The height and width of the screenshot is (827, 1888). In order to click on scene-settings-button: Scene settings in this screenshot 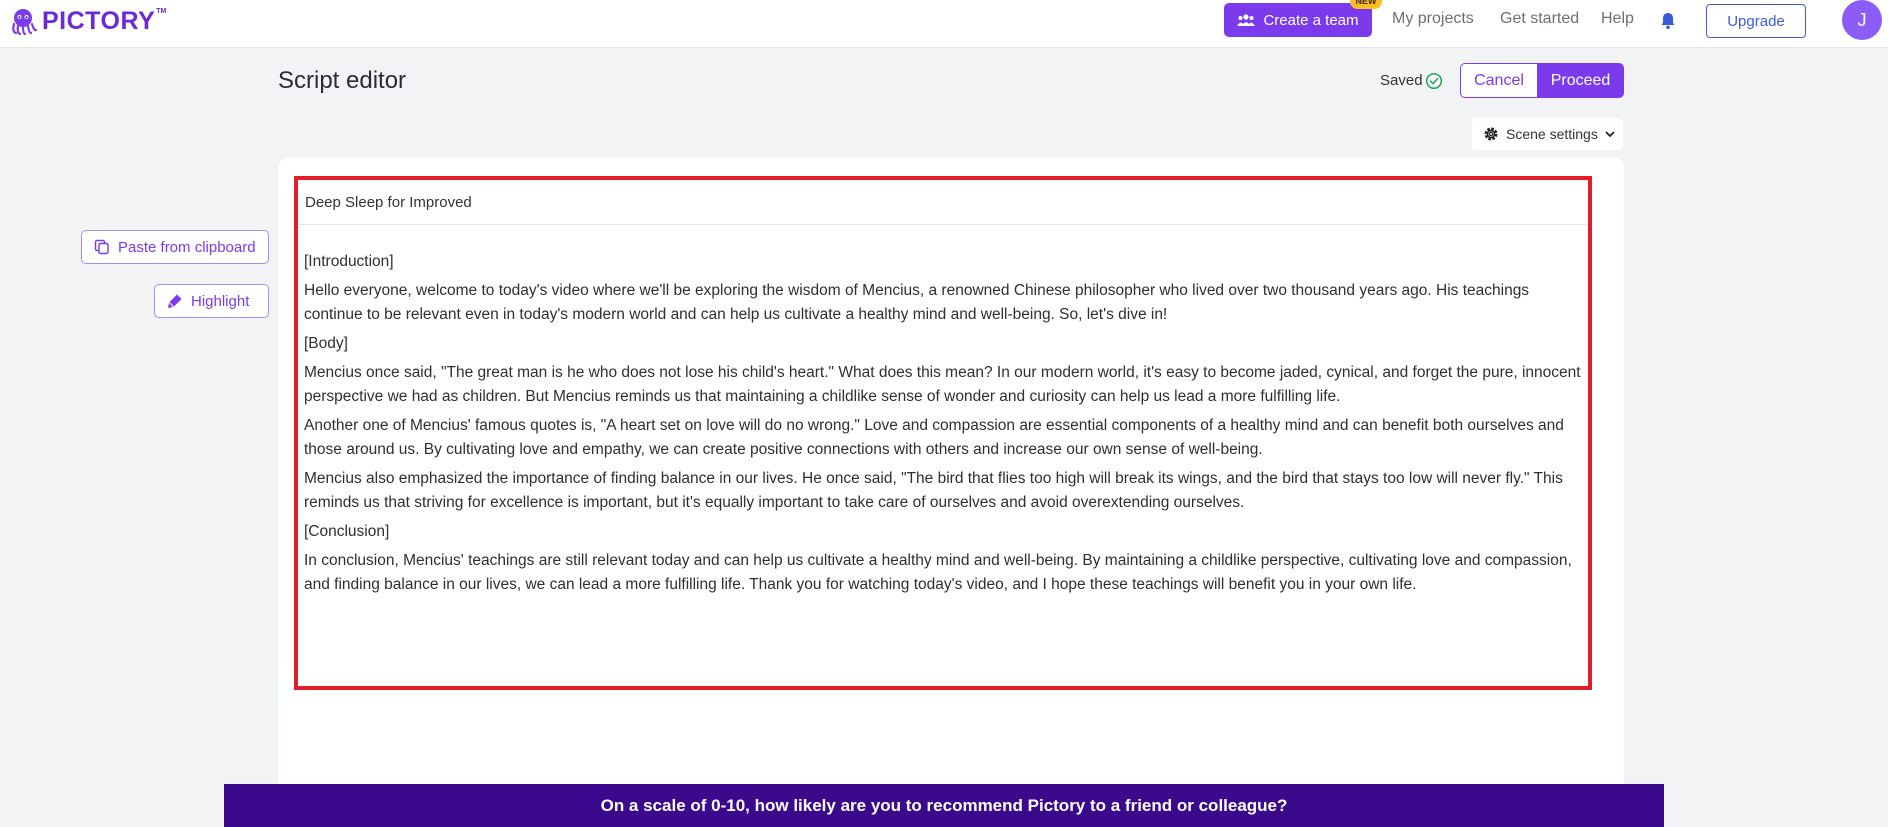, I will do `click(1547, 134)`.